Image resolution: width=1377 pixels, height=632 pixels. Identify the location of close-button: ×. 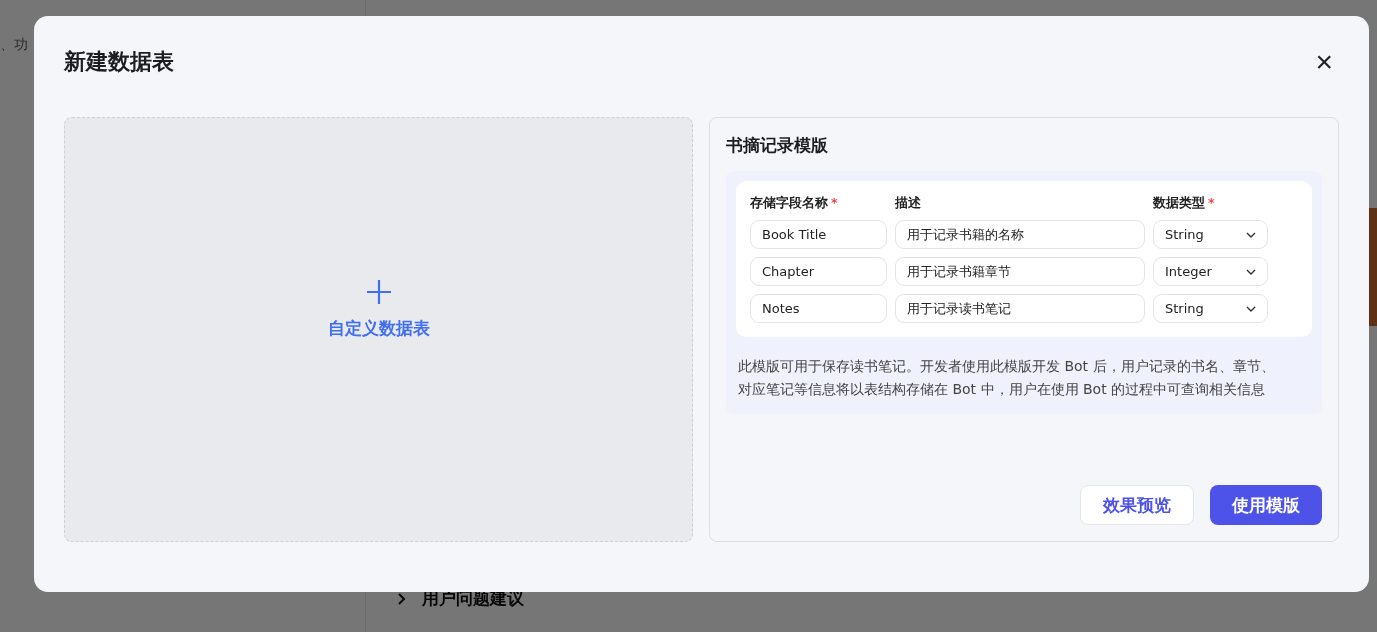
(1324, 62).